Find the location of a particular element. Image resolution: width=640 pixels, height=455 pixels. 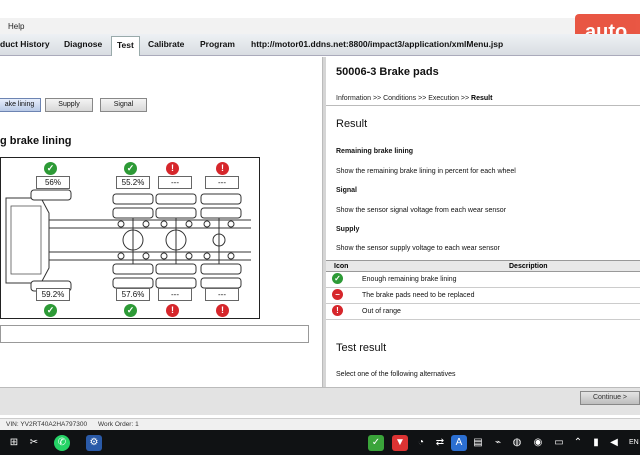

tray-chat-icon: ◉ is located at coordinates (538, 443).